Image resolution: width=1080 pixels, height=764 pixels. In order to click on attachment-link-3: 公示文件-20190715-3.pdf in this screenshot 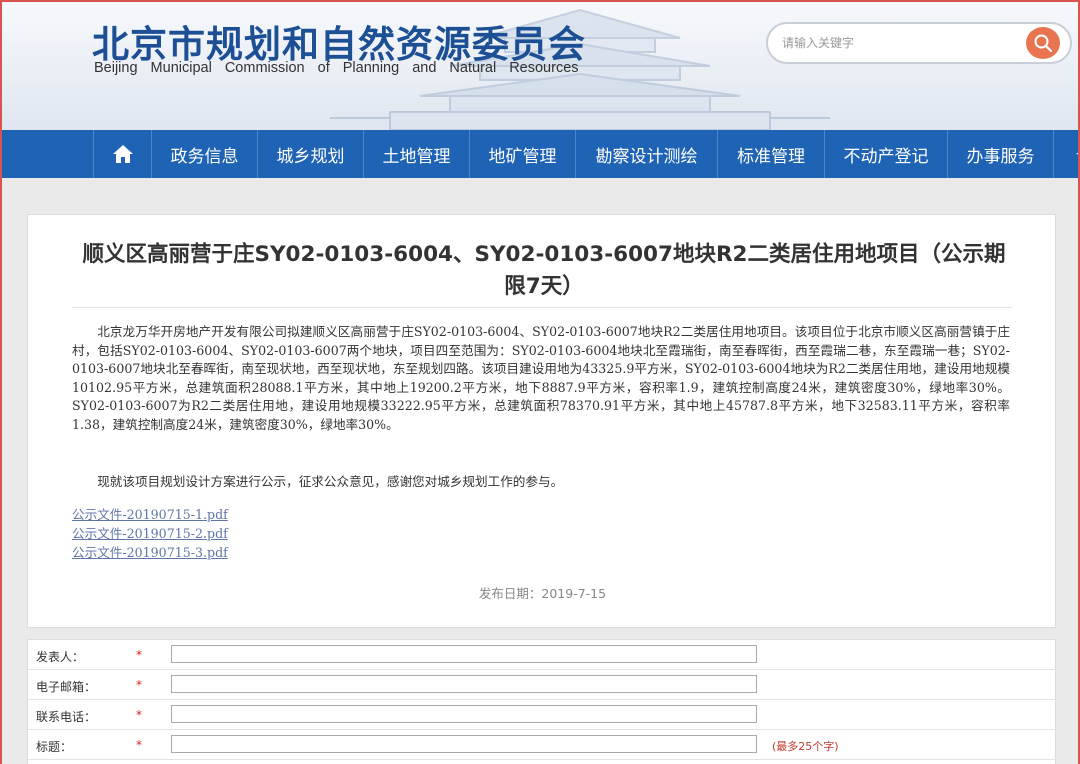, I will do `click(150, 552)`.